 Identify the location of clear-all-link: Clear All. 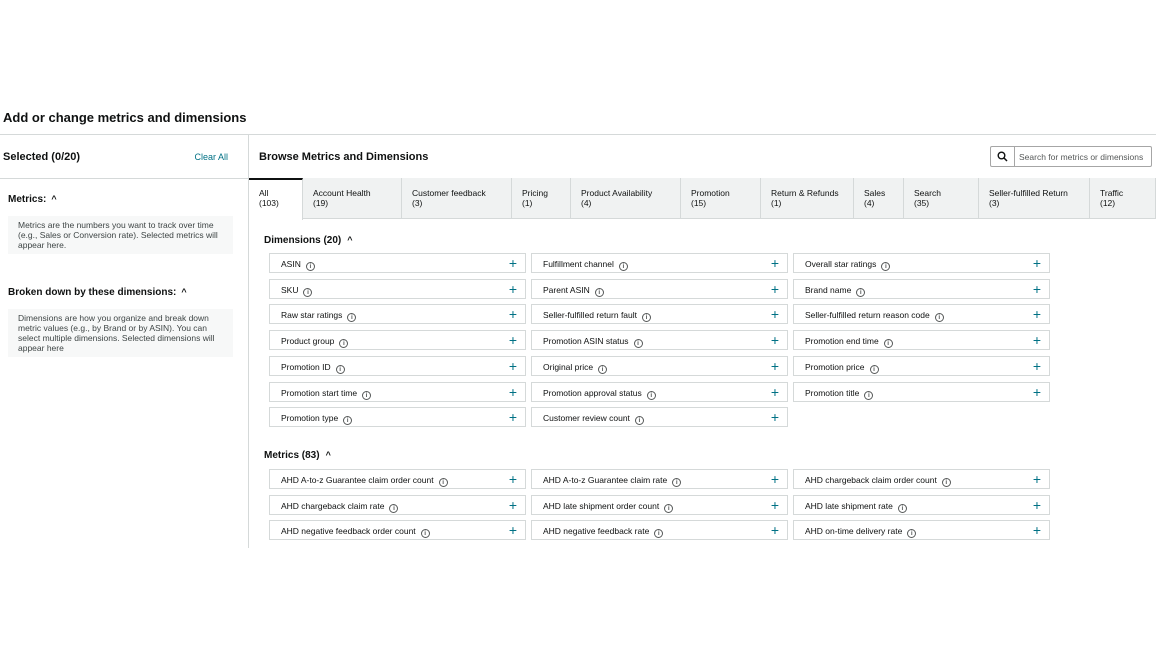
(211, 157).